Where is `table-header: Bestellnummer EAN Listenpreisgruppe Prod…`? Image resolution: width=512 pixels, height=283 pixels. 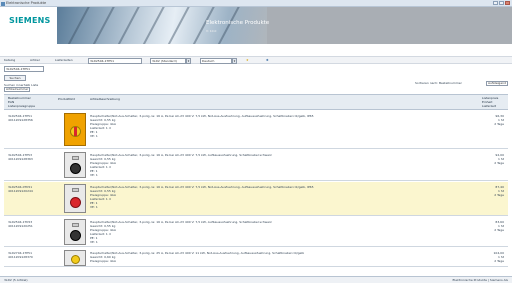 table-header: Bestellnummer EAN Listenpreisgruppe Prod… is located at coordinates (256, 102).